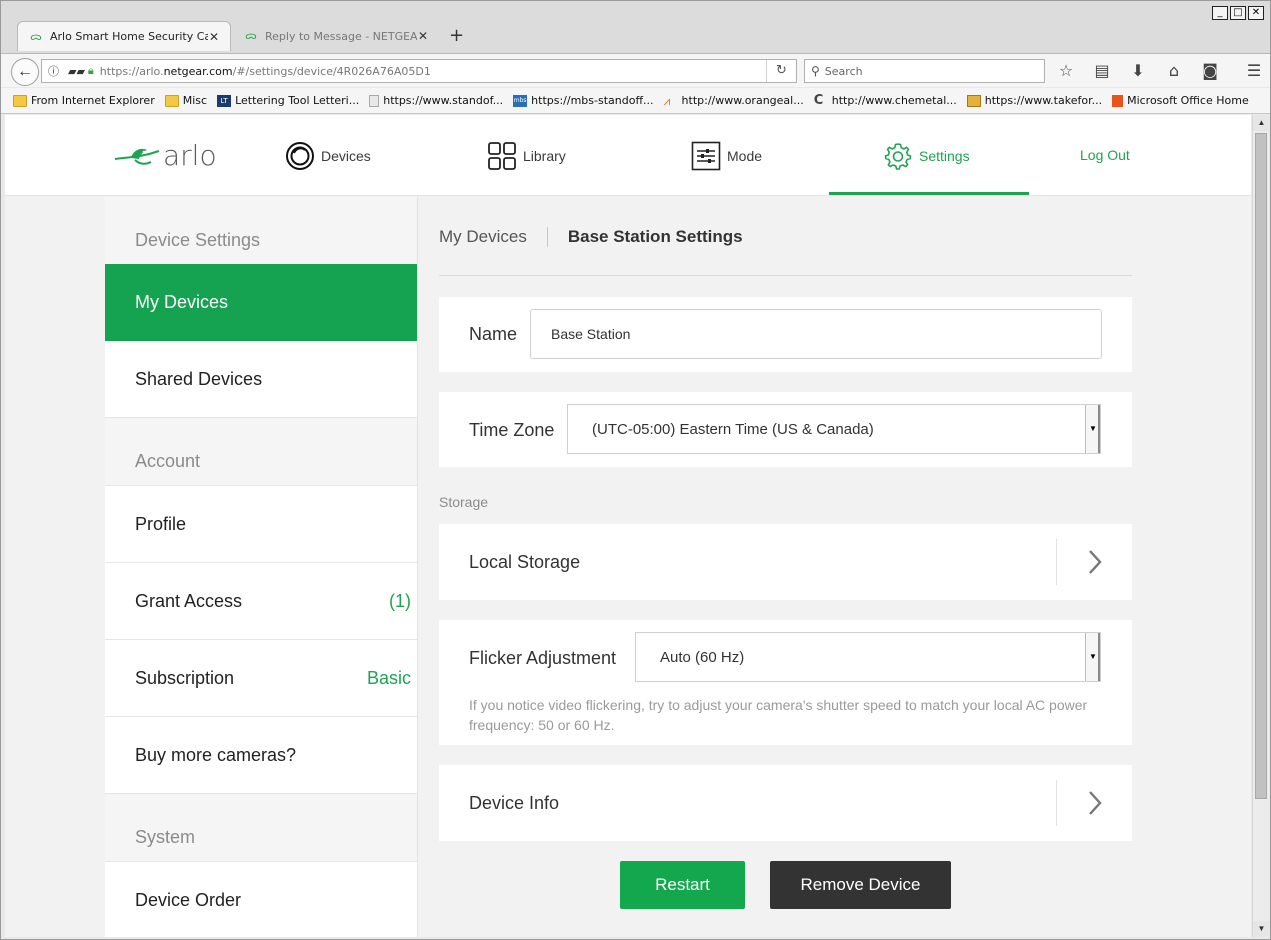  I want to click on mbs-icon: mbs, so click(520, 100).